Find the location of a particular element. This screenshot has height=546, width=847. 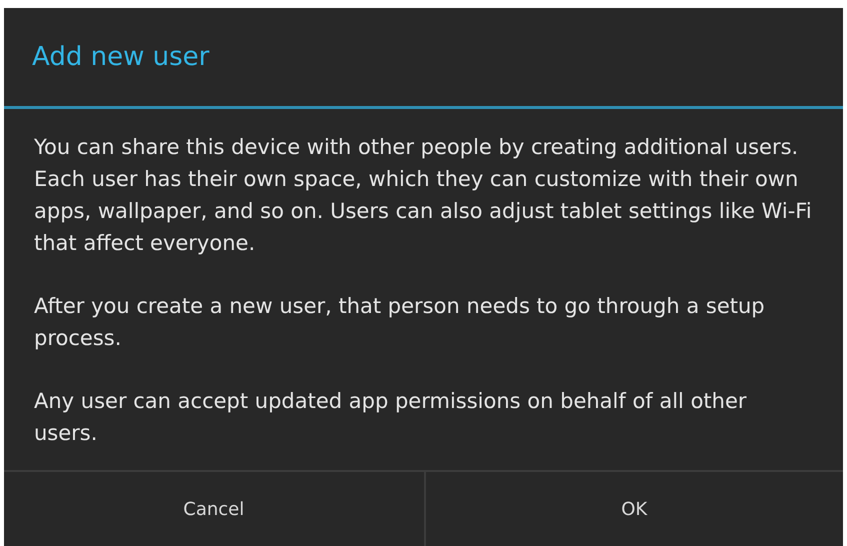

dialog-button: Cancel is located at coordinates (214, 509).